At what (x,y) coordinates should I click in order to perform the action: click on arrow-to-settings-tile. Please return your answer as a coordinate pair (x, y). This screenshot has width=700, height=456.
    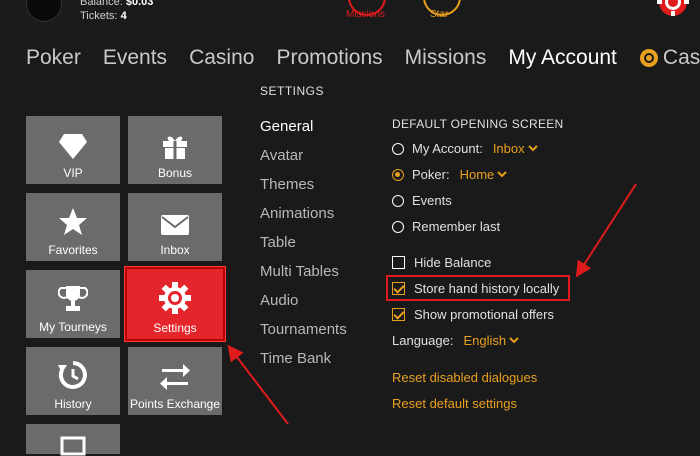
    Looking at the image, I should click on (258, 384).